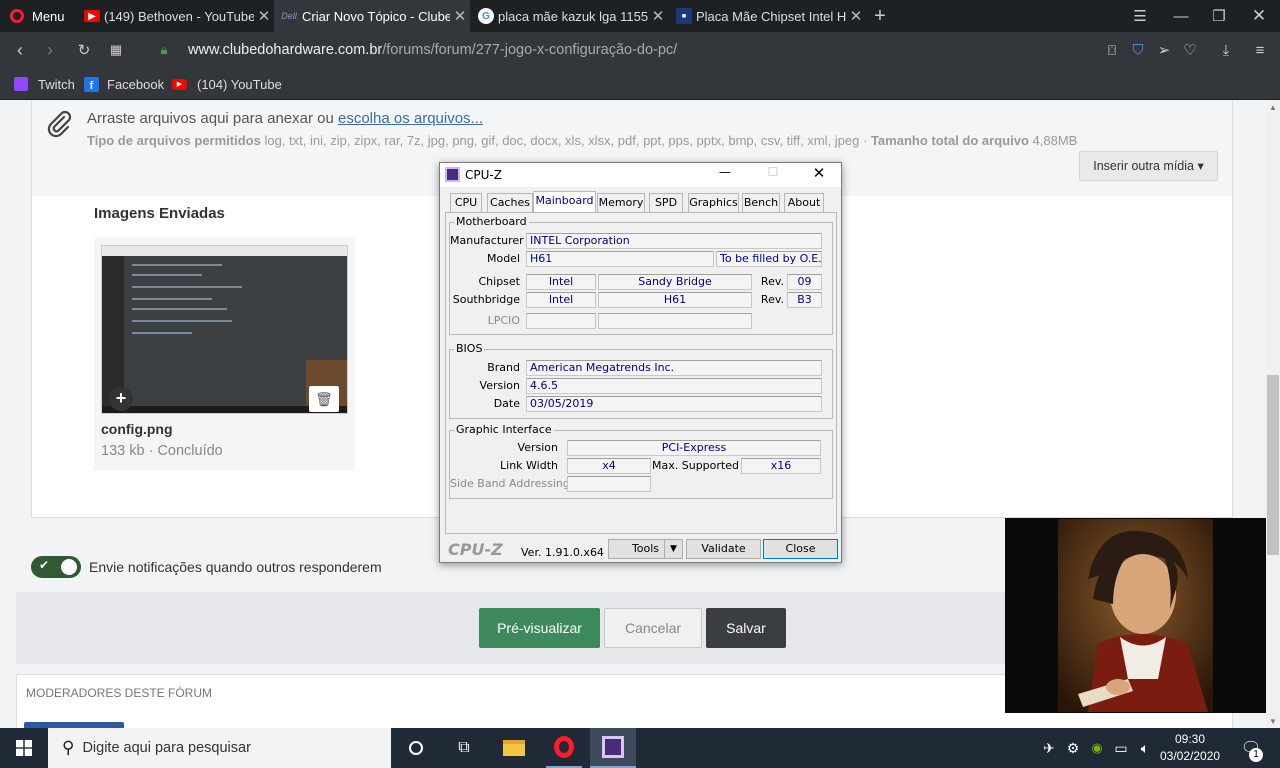 The height and width of the screenshot is (768, 1280). What do you see at coordinates (1190, 50) in the screenshot?
I see `heart-icon: ♡` at bounding box center [1190, 50].